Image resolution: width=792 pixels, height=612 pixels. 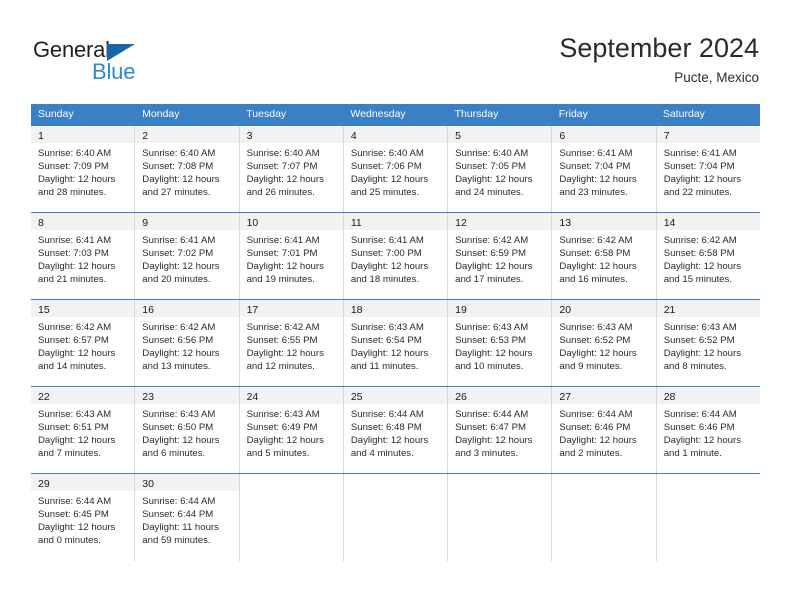 I want to click on day-number: 17, so click(x=252, y=310).